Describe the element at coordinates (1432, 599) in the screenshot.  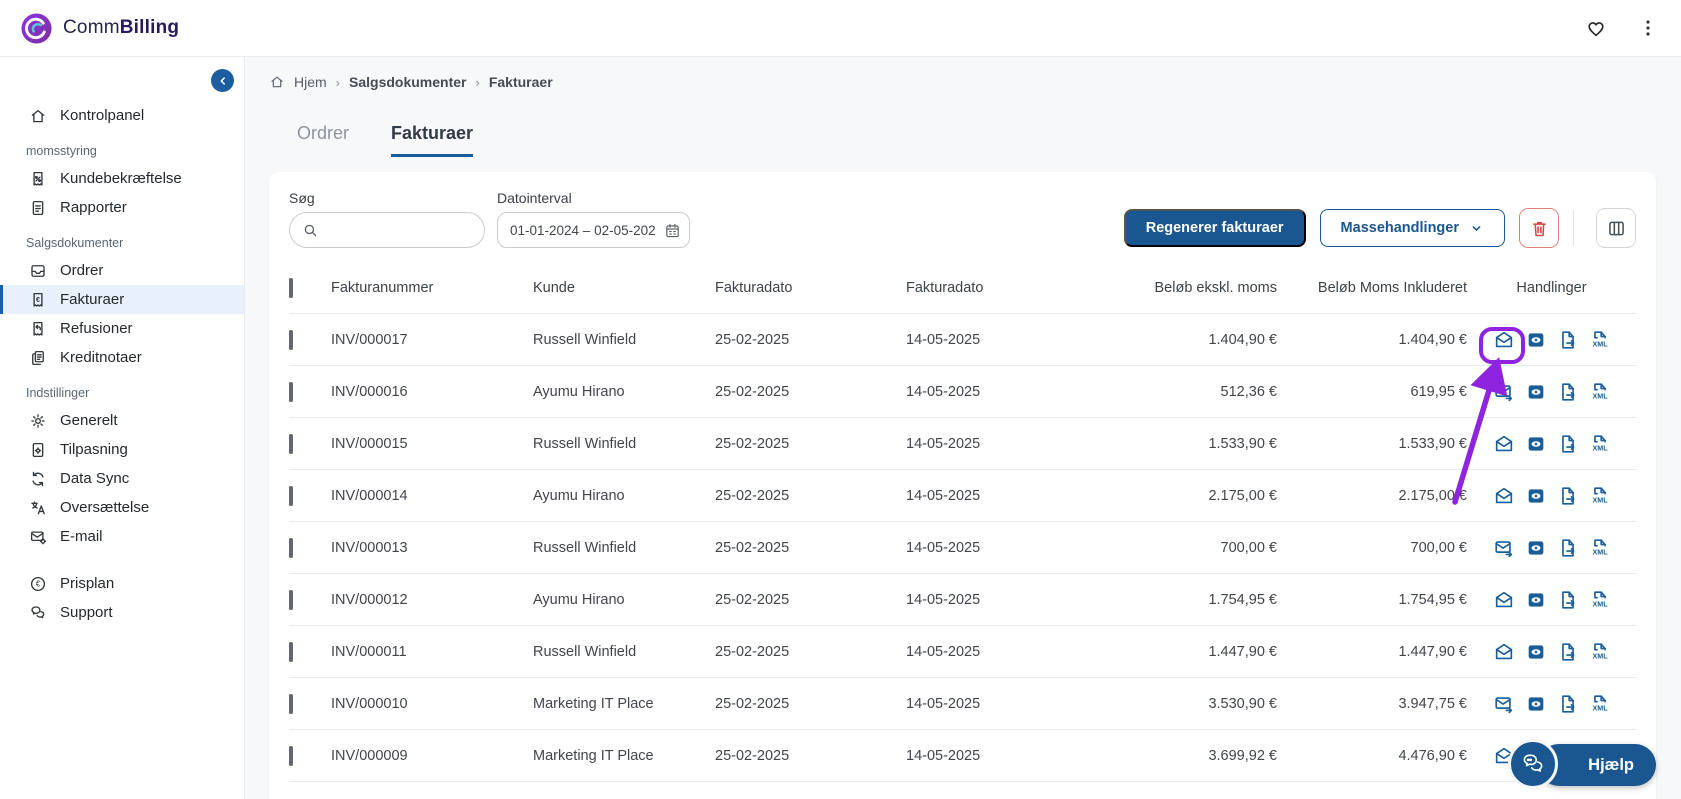
I see `amount-incl-vat: 1.754,95 €` at that location.